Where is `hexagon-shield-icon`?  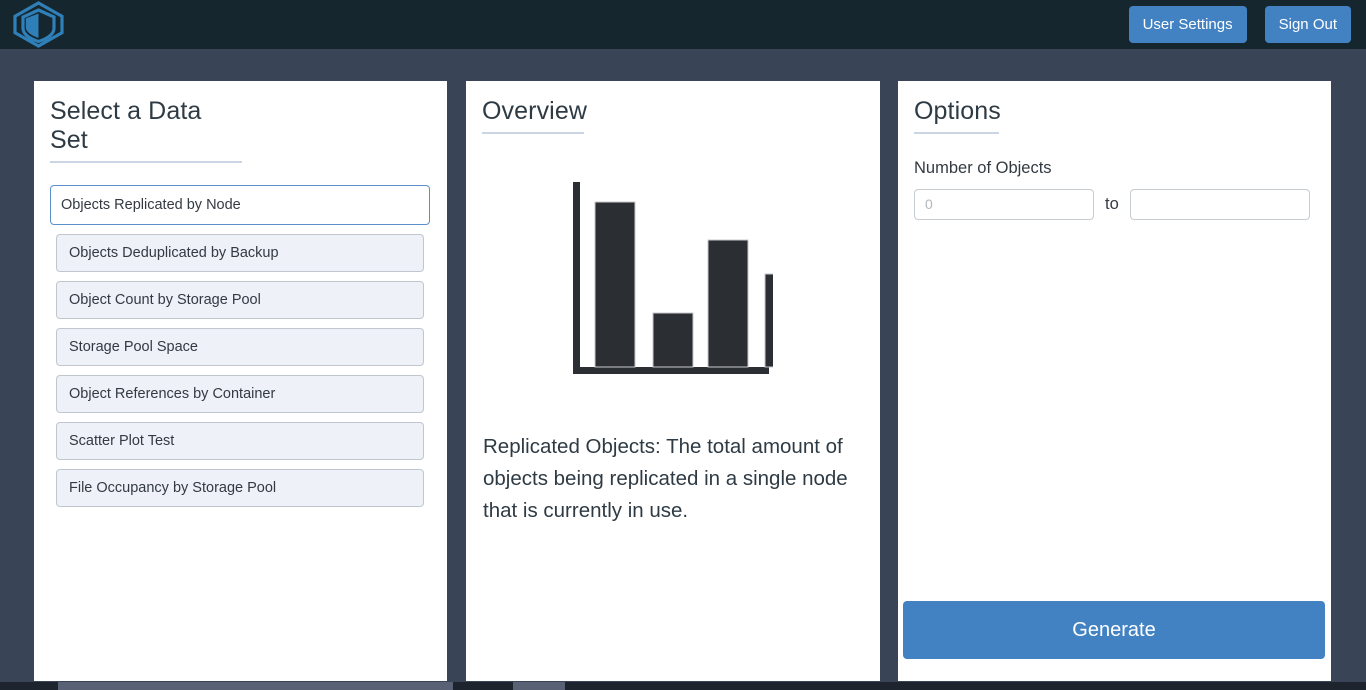
hexagon-shield-icon is located at coordinates (38, 24).